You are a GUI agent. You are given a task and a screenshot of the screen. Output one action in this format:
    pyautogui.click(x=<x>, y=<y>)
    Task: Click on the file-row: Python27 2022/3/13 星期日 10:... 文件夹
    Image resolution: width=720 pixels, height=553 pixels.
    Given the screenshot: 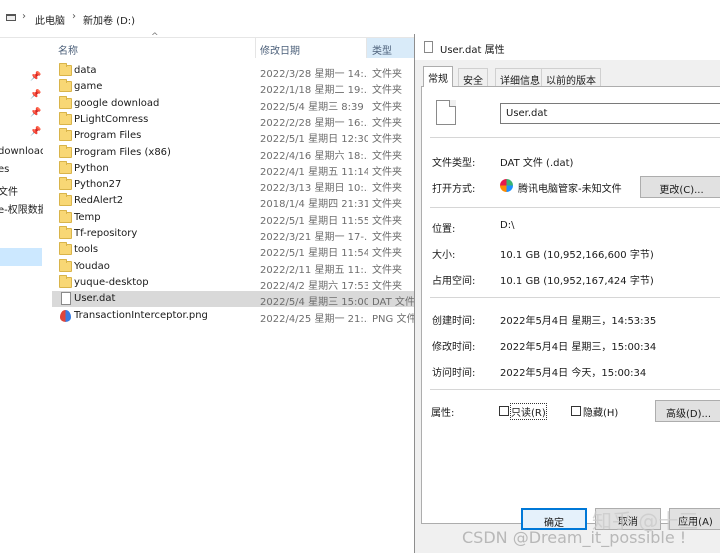 What is the action you would take?
    pyautogui.click(x=233, y=186)
    